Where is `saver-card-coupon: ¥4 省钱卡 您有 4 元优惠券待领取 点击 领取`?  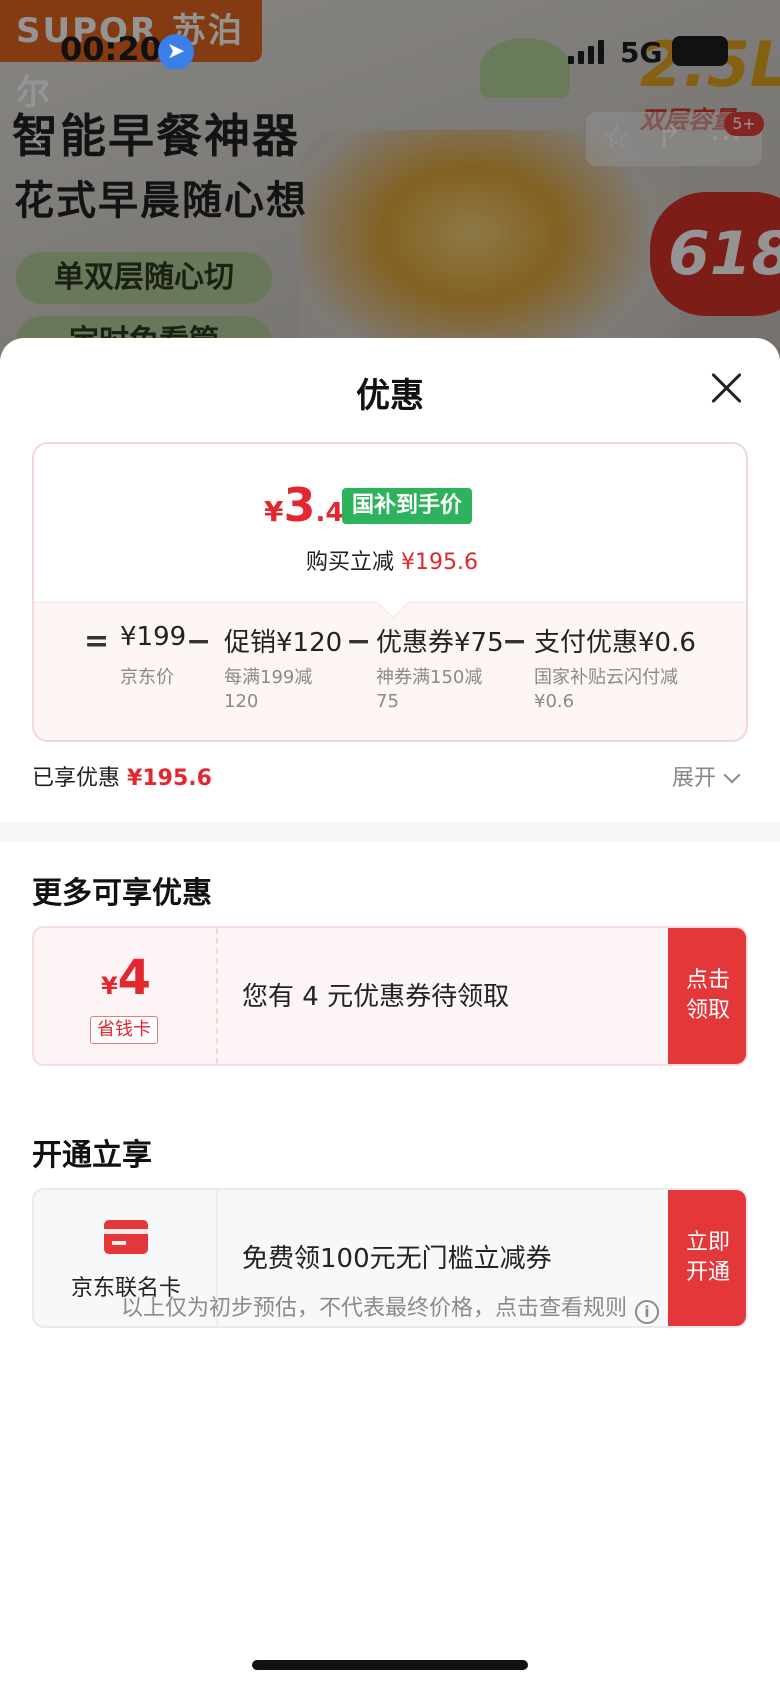 saver-card-coupon: ¥4 省钱卡 您有 4 元优惠券待领取 点击 领取 is located at coordinates (390, 996).